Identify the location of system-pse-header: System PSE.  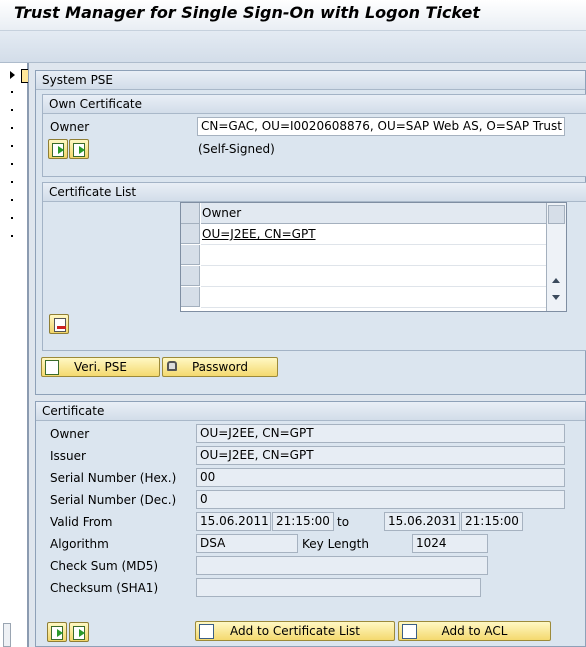
(310, 80).